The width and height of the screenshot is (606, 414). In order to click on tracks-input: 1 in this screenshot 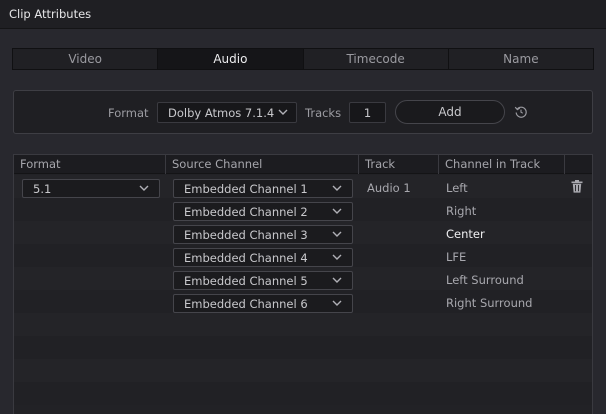, I will do `click(367, 112)`.